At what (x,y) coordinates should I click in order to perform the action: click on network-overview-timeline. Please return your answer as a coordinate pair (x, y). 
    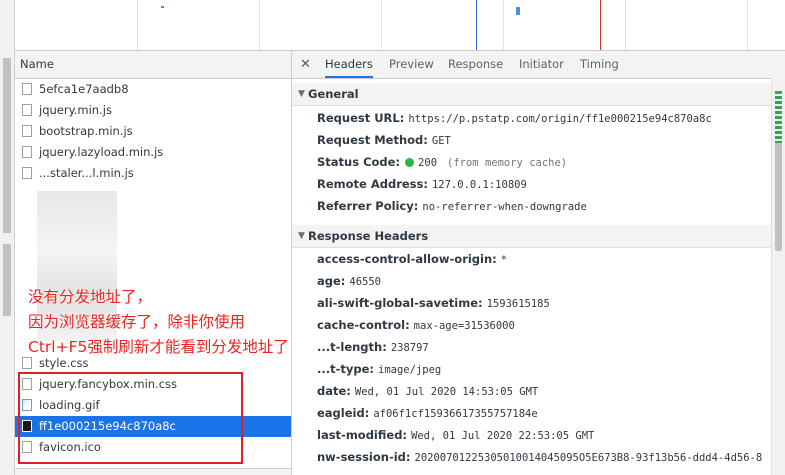
    Looking at the image, I should click on (400, 25).